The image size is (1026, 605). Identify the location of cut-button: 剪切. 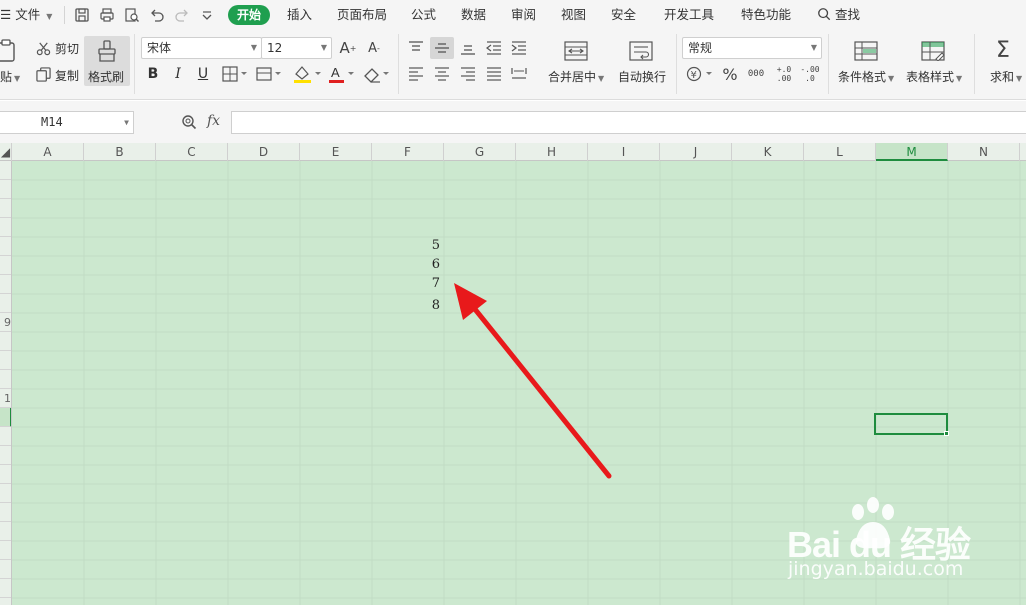
(67, 48).